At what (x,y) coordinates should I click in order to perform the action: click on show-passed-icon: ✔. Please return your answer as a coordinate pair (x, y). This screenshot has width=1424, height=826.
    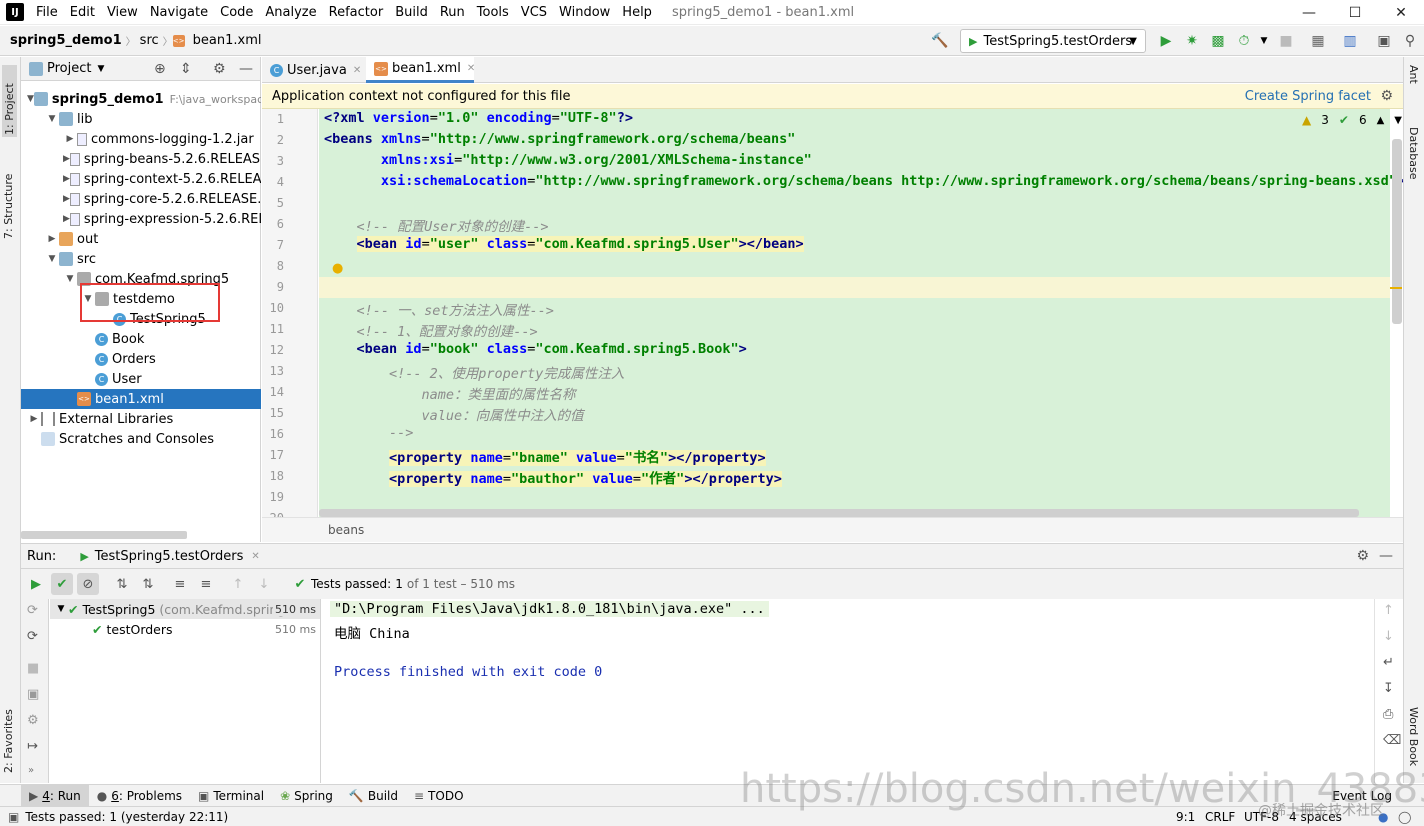
    Looking at the image, I should click on (62, 584).